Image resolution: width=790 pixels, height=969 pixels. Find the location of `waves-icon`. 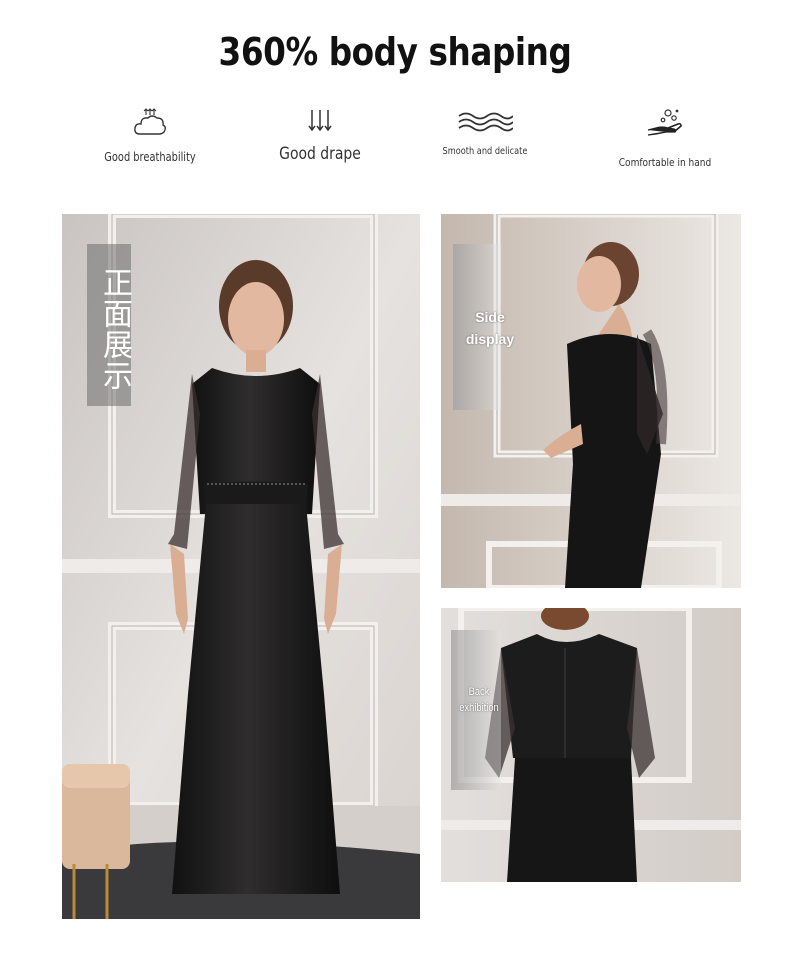

waves-icon is located at coordinates (485, 121).